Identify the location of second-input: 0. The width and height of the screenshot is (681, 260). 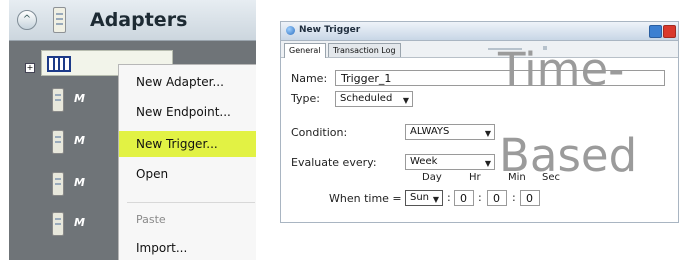
(530, 198).